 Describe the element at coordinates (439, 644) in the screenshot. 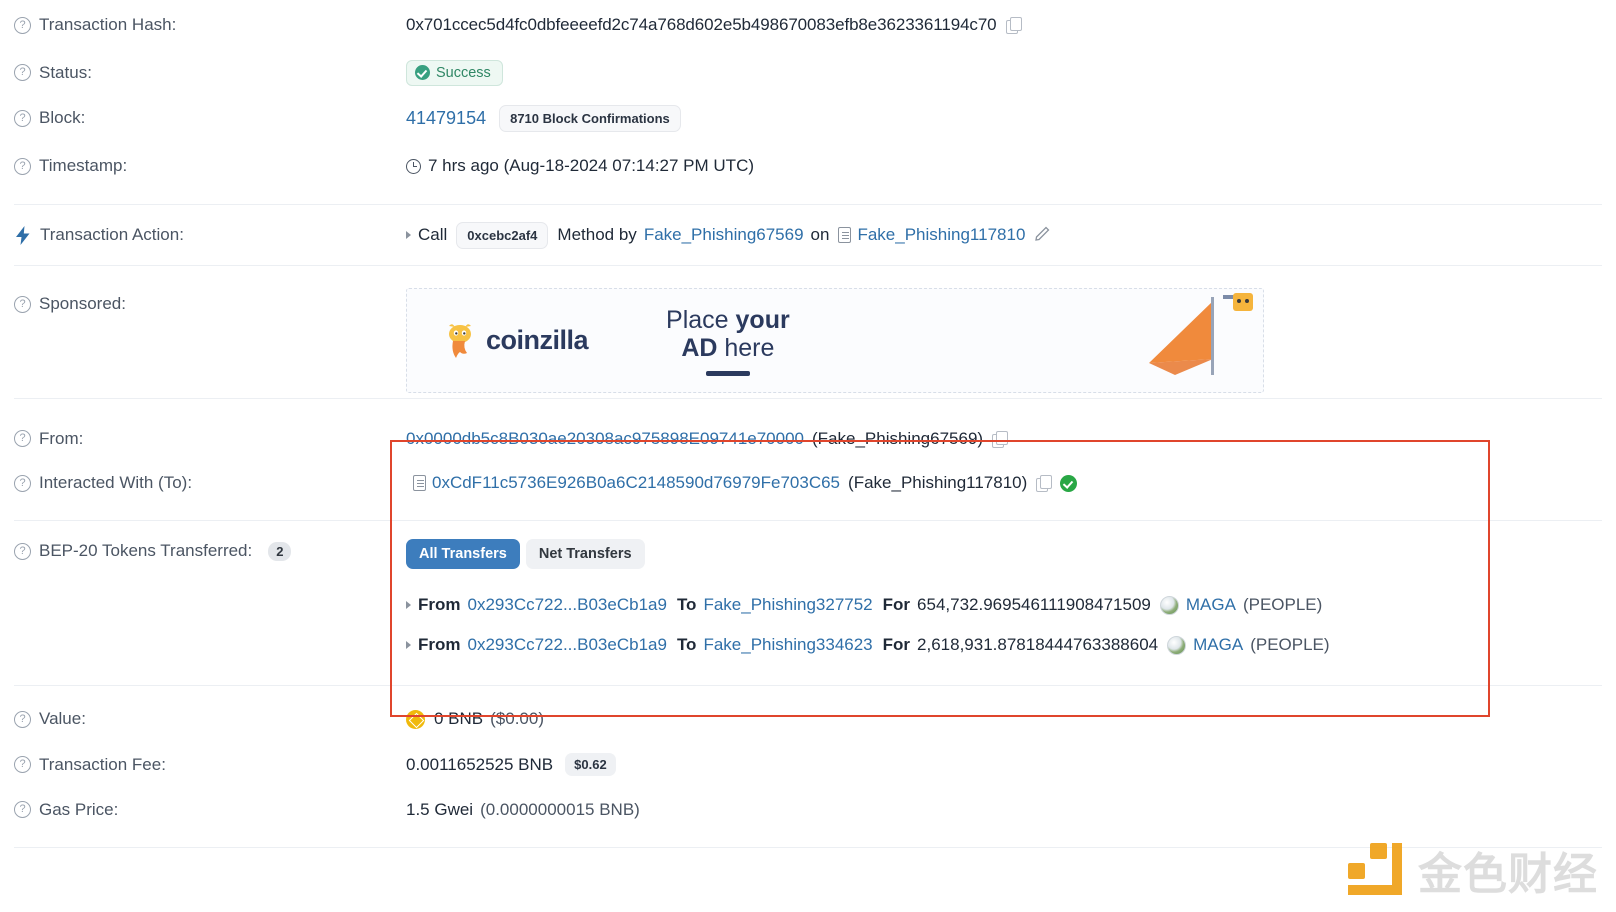

I see `transfer-from-word: From` at that location.